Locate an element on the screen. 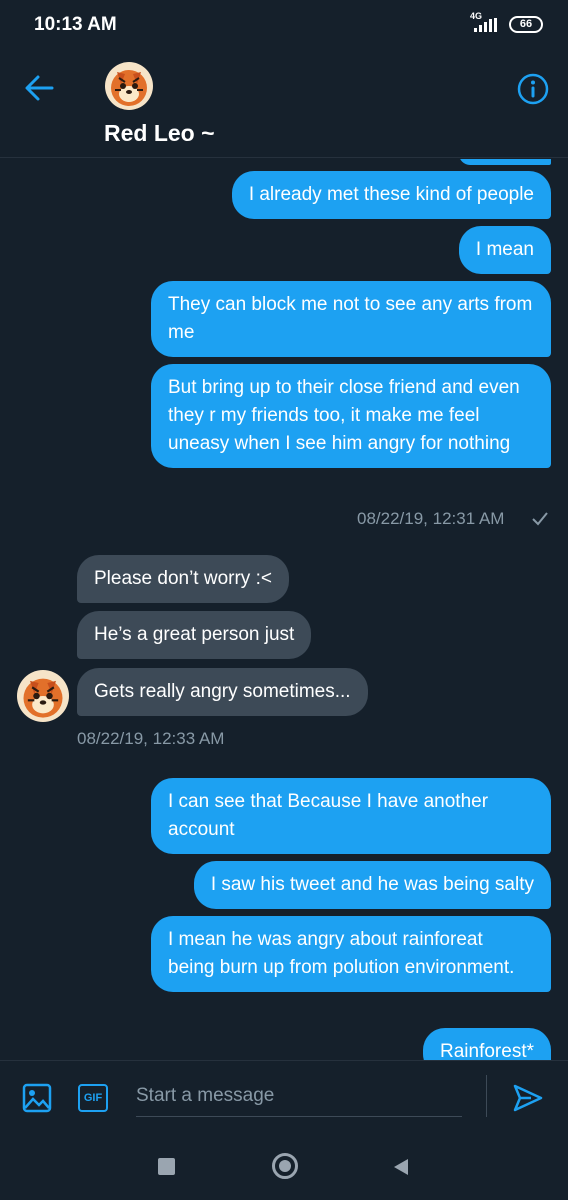 The width and height of the screenshot is (568, 1200). message-bubble-received: Please don’t worry :< is located at coordinates (183, 579).